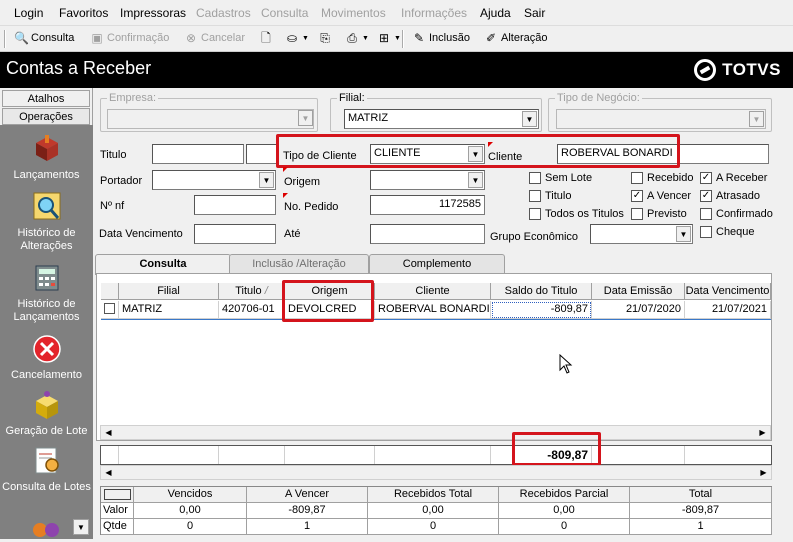  I want to click on tab-operacoes: Operações, so click(46, 116).